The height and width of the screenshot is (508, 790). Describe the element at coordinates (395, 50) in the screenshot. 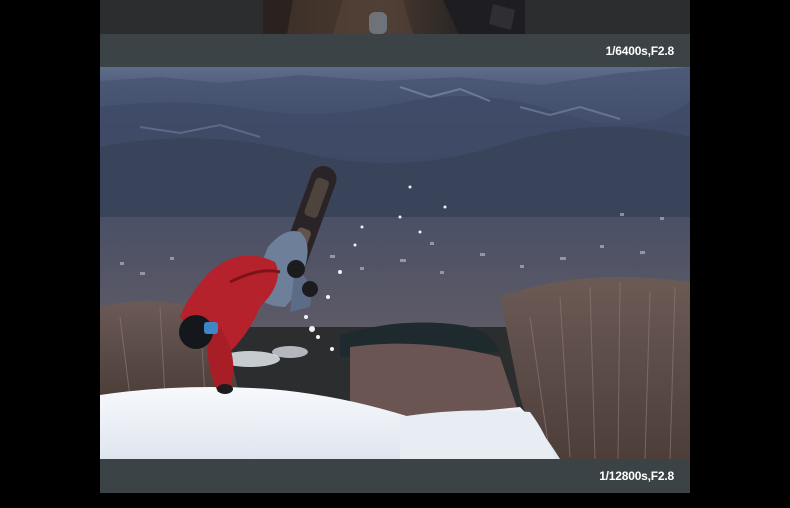

I see `caption-bar-top: 1/6400s,F2.8` at that location.